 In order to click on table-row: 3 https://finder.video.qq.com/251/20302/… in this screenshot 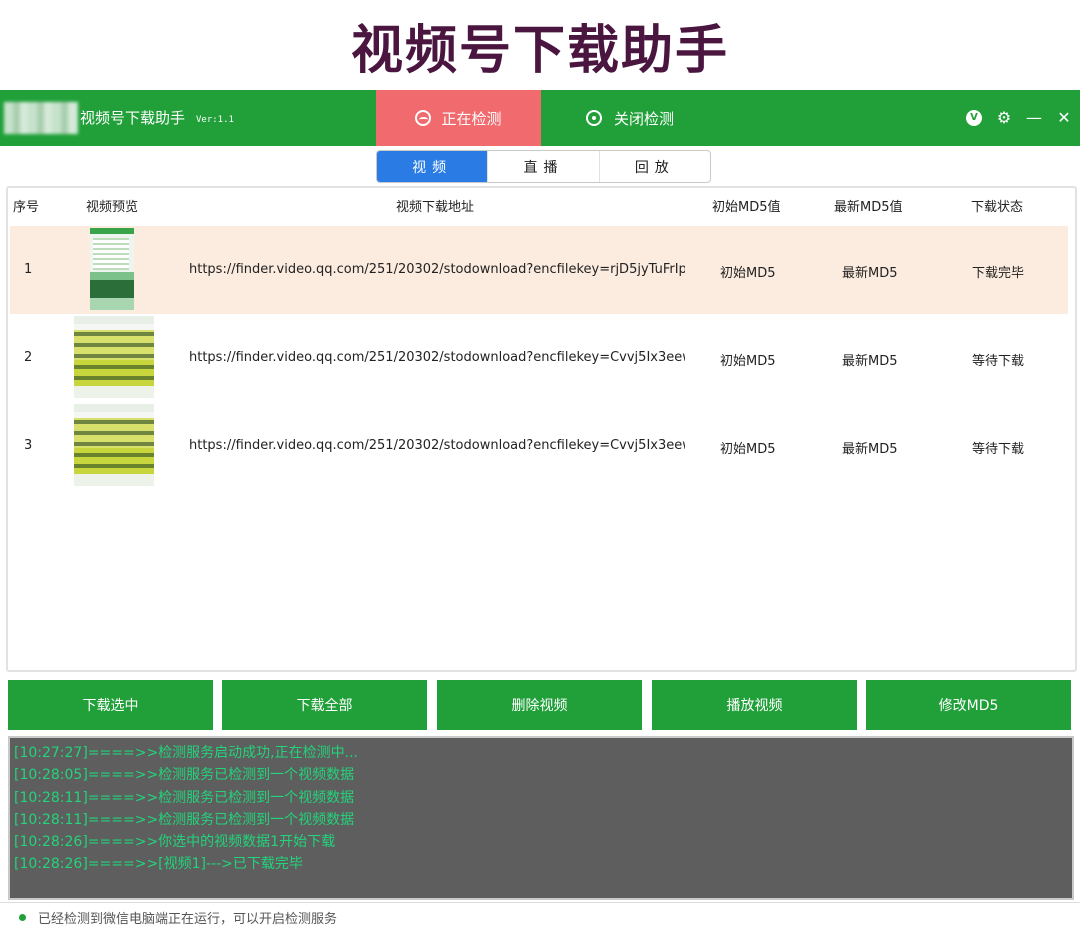, I will do `click(539, 446)`.